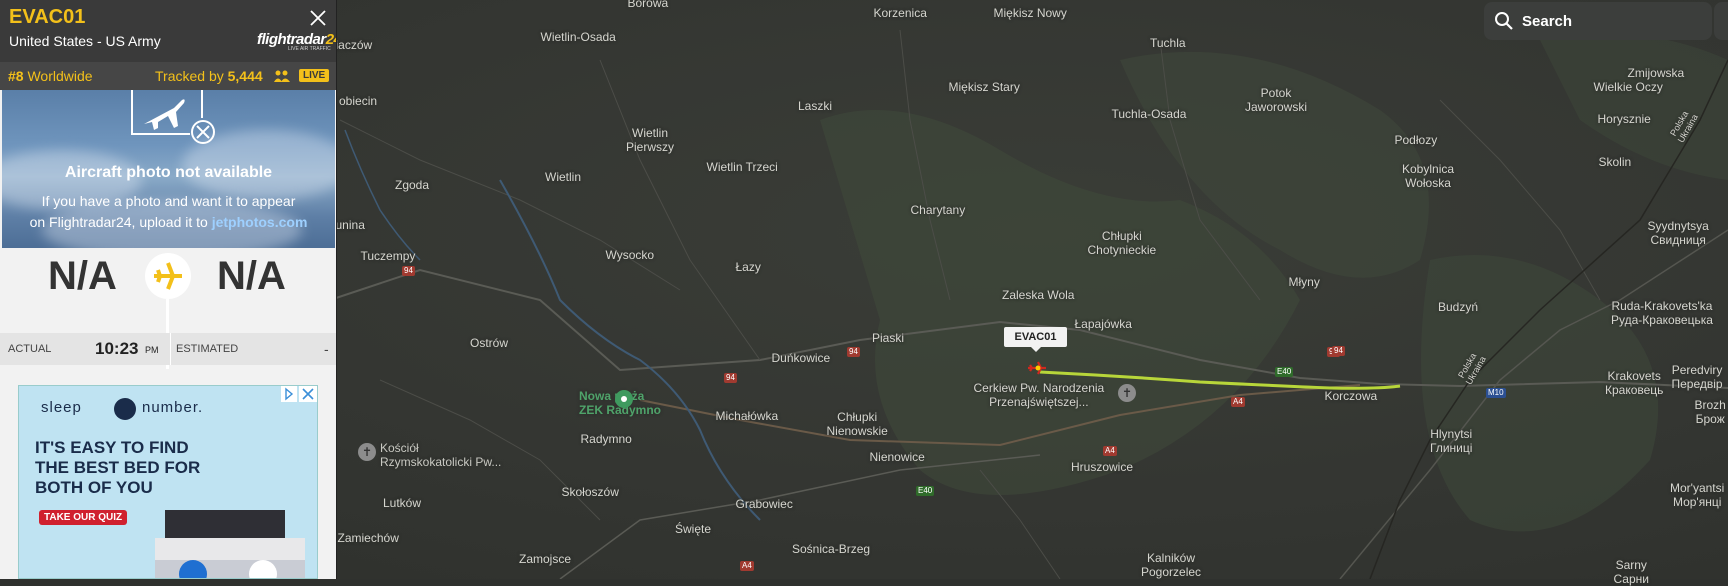 Image resolution: width=1728 pixels, height=586 pixels. What do you see at coordinates (489, 343) in the screenshot?
I see `map-place-label: Ostrów` at bounding box center [489, 343].